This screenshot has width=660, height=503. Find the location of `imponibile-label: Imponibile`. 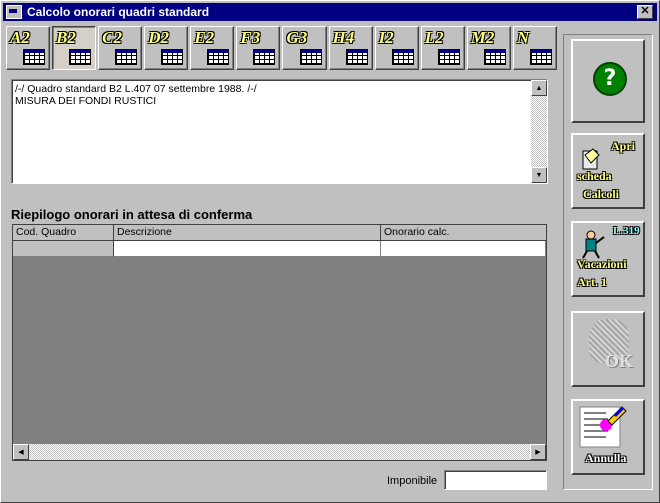

imponibile-label: Imponibile is located at coordinates (412, 481).